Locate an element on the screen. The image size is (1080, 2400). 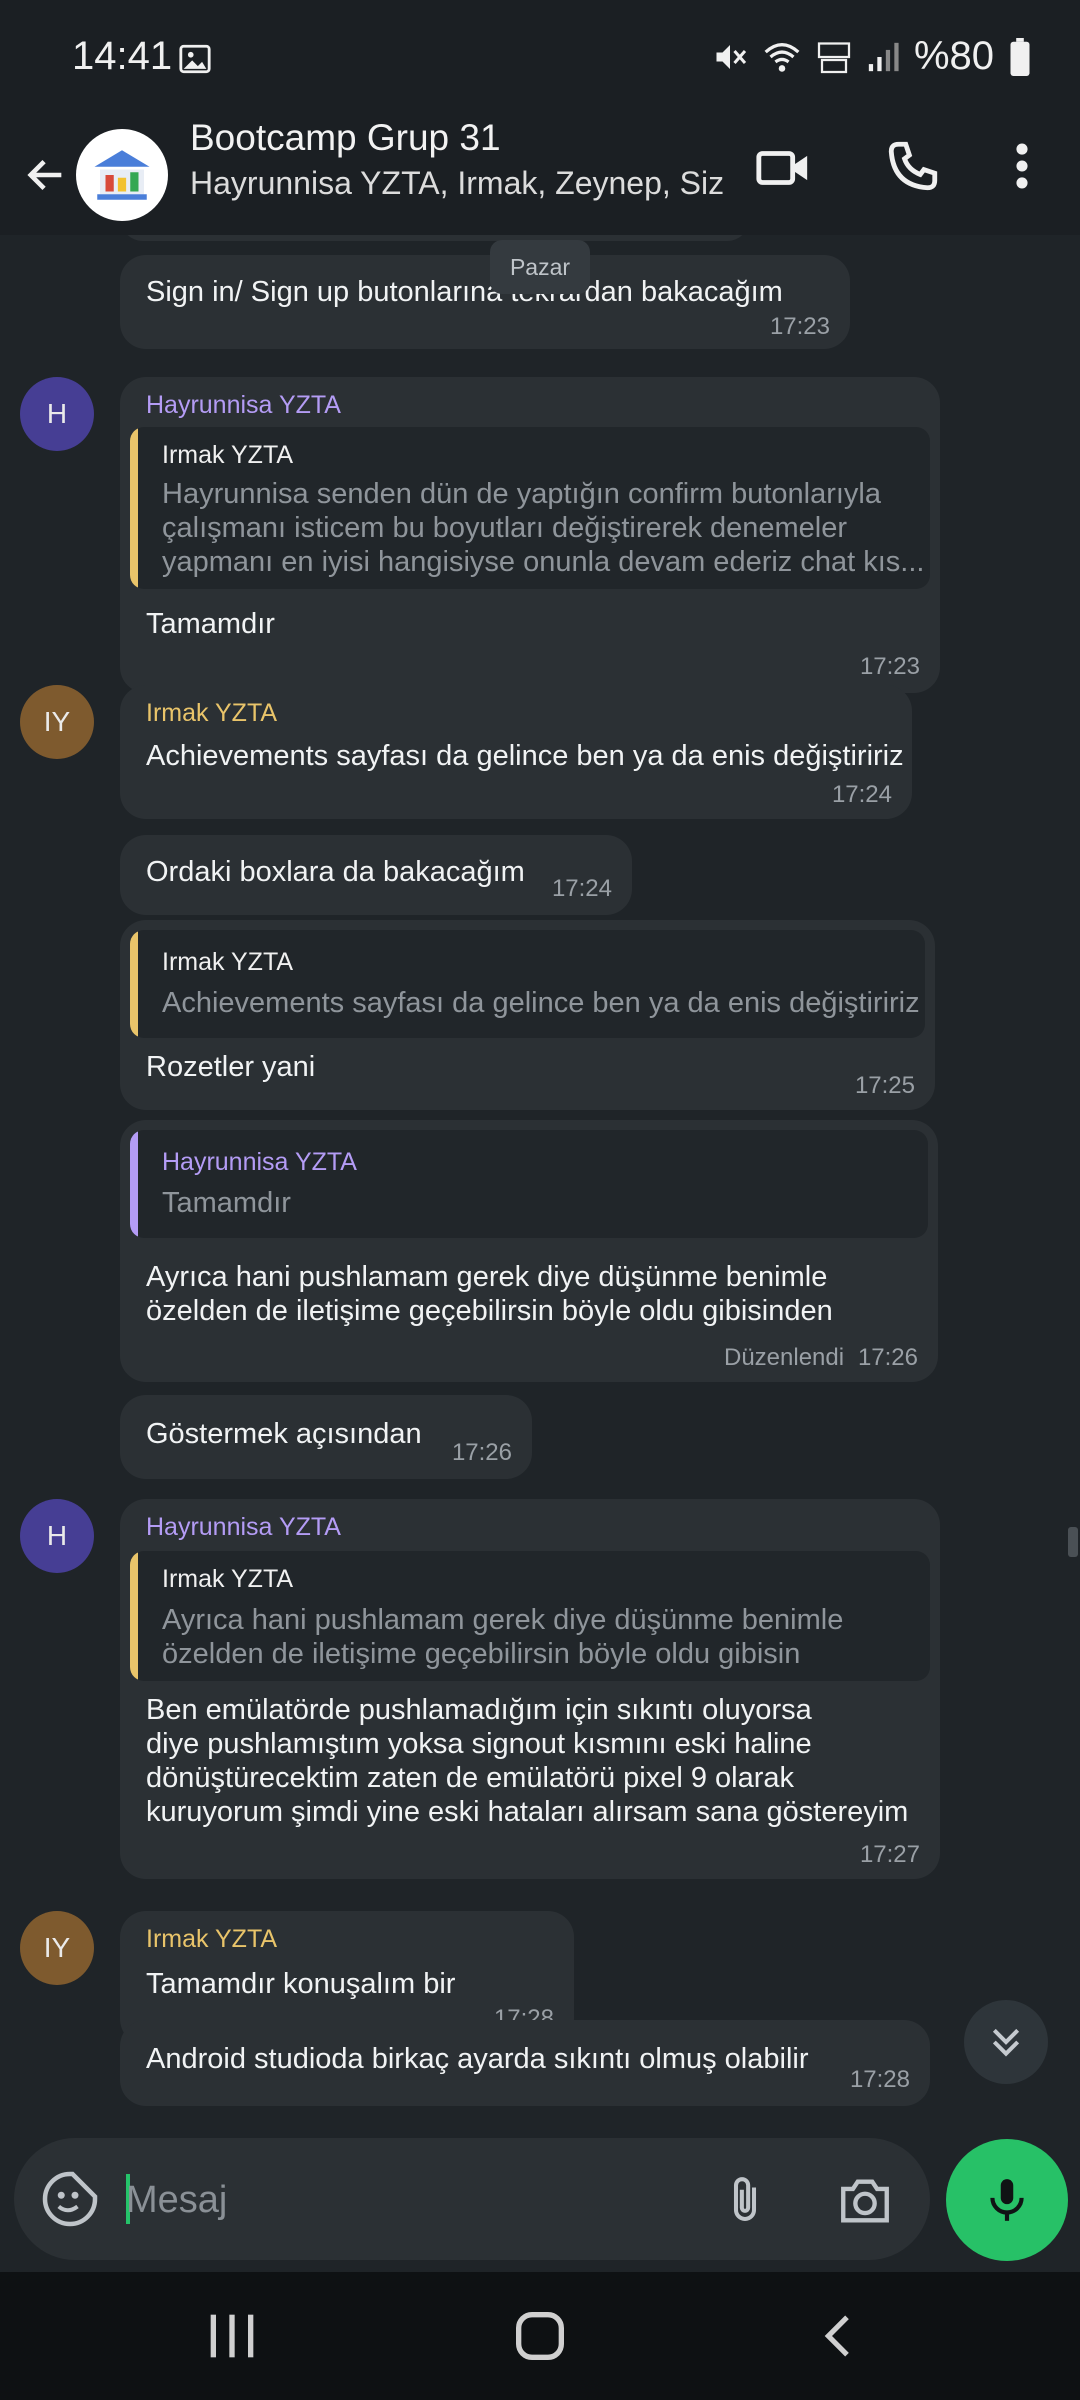
phone-icon is located at coordinates (913, 166).